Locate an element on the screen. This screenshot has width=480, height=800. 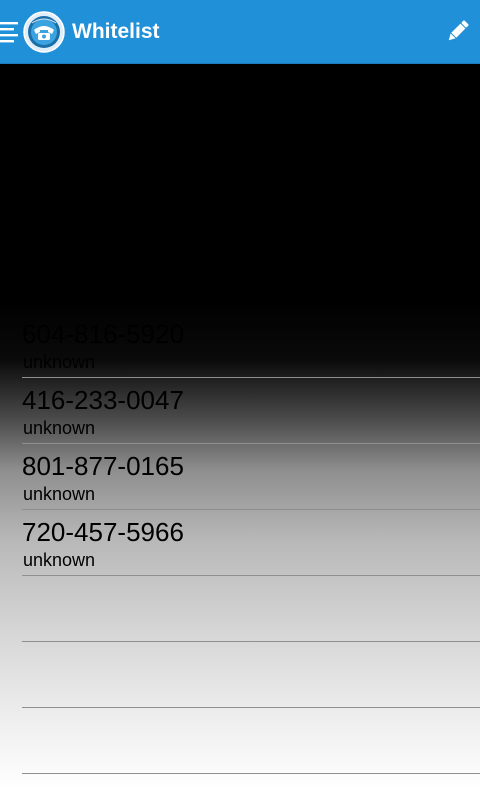
pencil-icon is located at coordinates (458, 31).